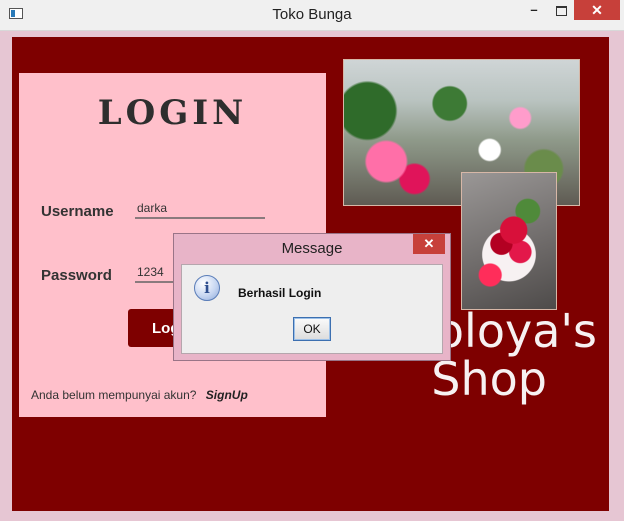  What do you see at coordinates (200, 209) in the screenshot?
I see `username-input` at bounding box center [200, 209].